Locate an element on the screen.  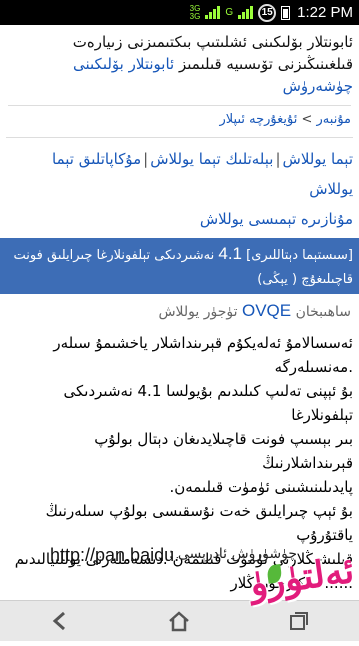
back-button is located at coordinates (60, 621).